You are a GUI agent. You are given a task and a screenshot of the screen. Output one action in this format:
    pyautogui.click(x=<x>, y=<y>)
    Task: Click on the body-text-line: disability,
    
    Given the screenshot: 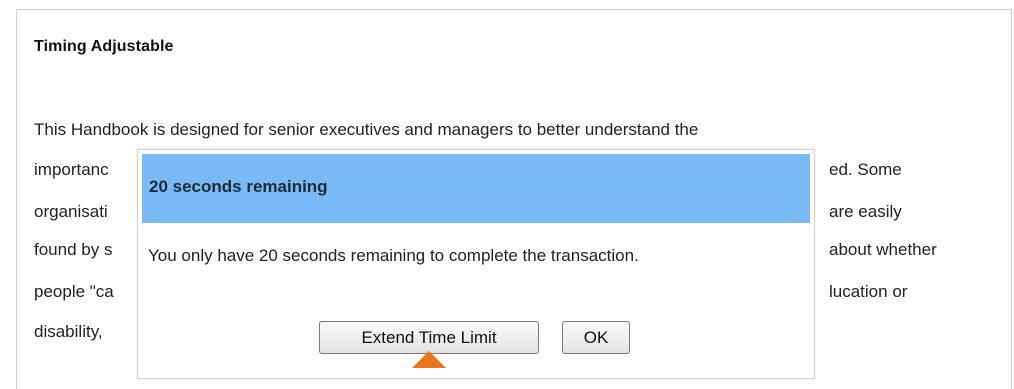 What is the action you would take?
    pyautogui.click(x=68, y=331)
    